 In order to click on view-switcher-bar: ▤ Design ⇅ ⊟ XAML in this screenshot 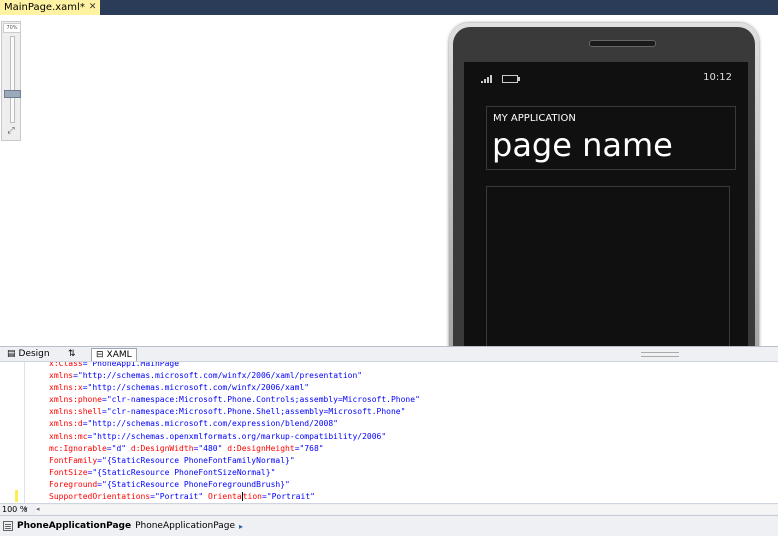, I will do `click(389, 354)`.